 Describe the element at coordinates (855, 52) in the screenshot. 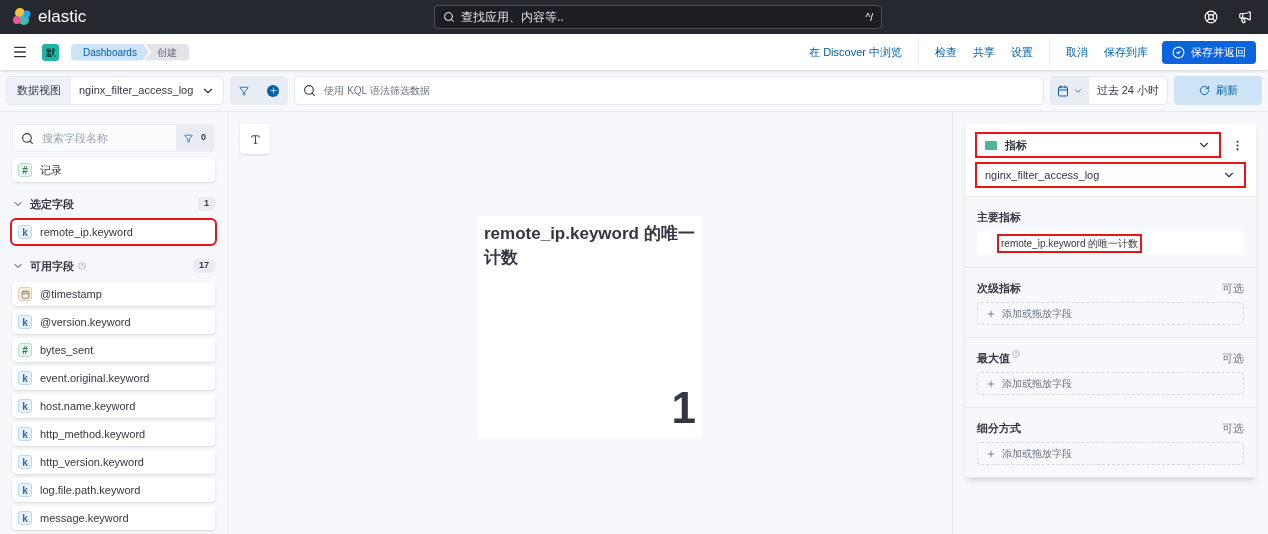

I see `nav-link: 在 Discover 中浏览` at that location.